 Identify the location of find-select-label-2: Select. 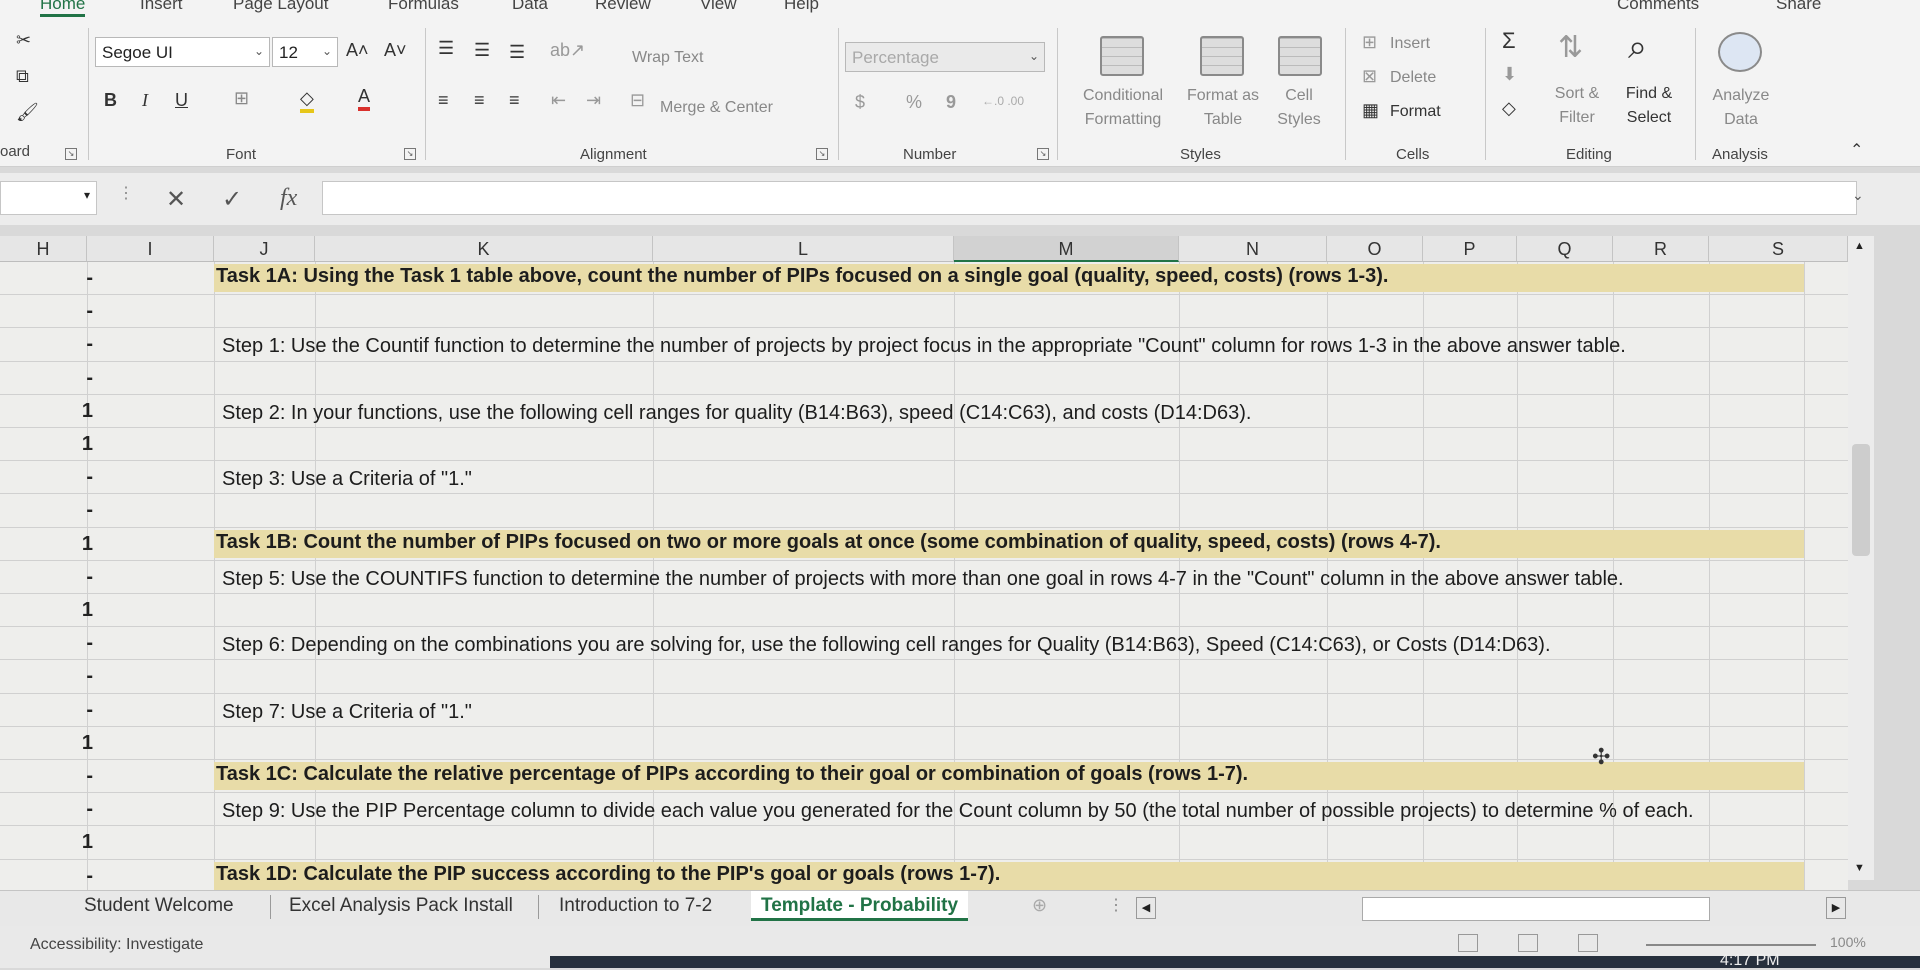
(1649, 118).